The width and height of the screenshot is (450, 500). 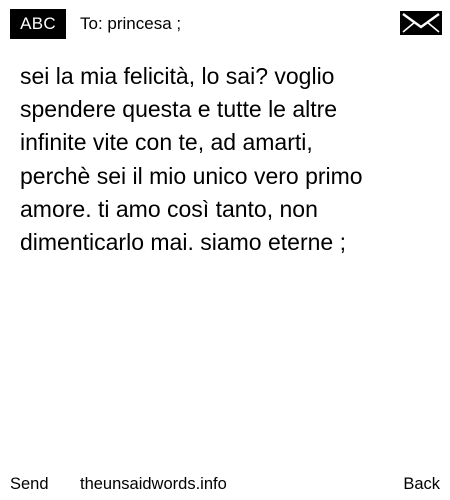 I want to click on site-caption: theunsaidwords.info, so click(x=153, y=484).